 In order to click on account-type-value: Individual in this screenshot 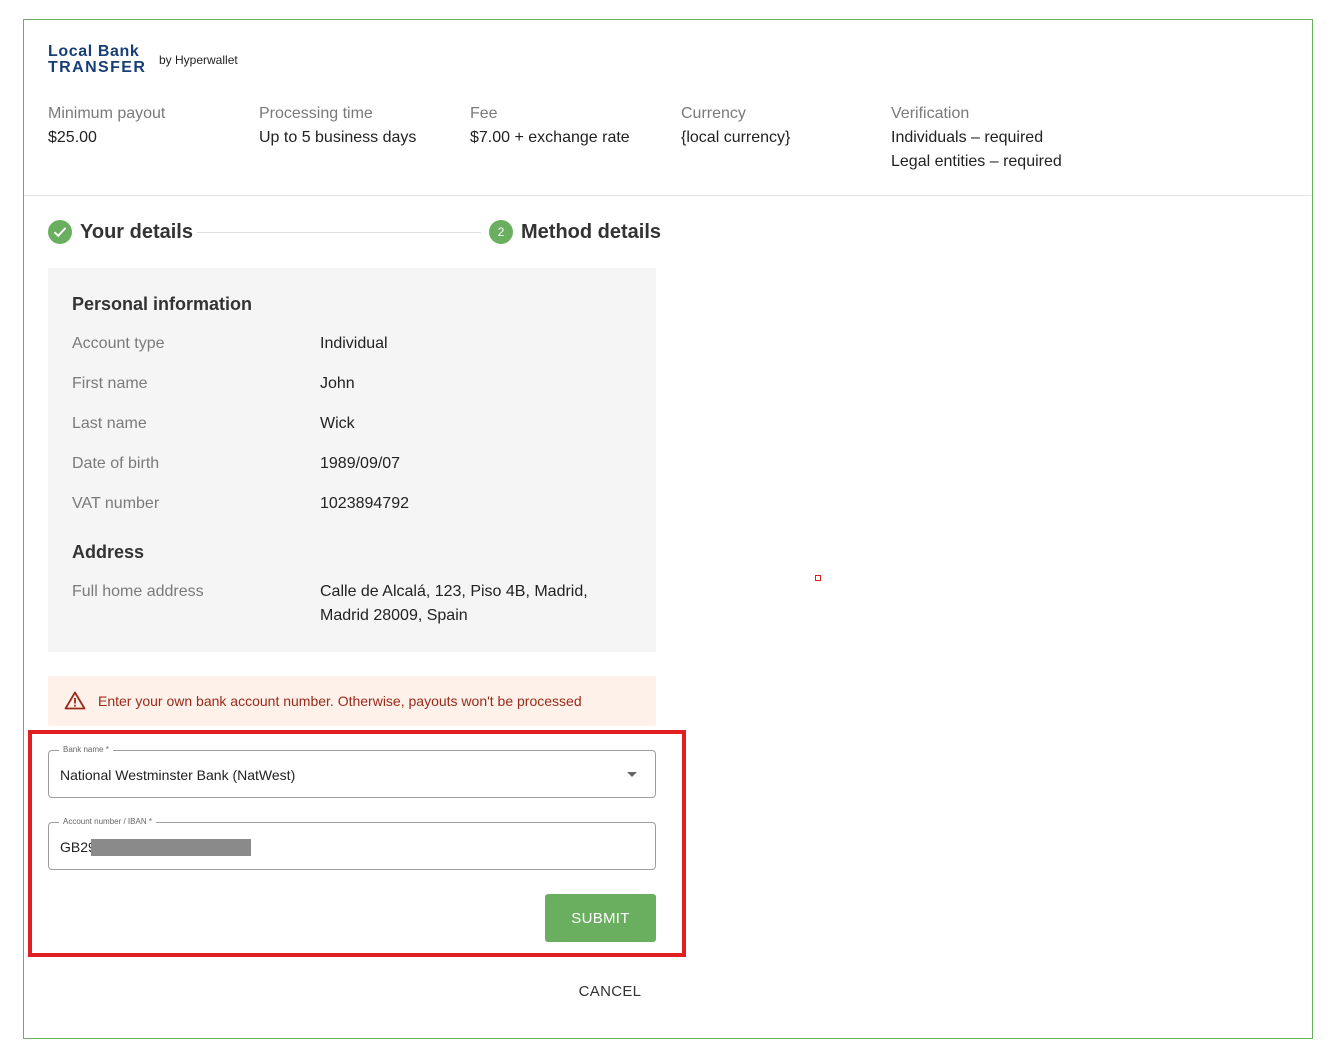, I will do `click(354, 343)`.